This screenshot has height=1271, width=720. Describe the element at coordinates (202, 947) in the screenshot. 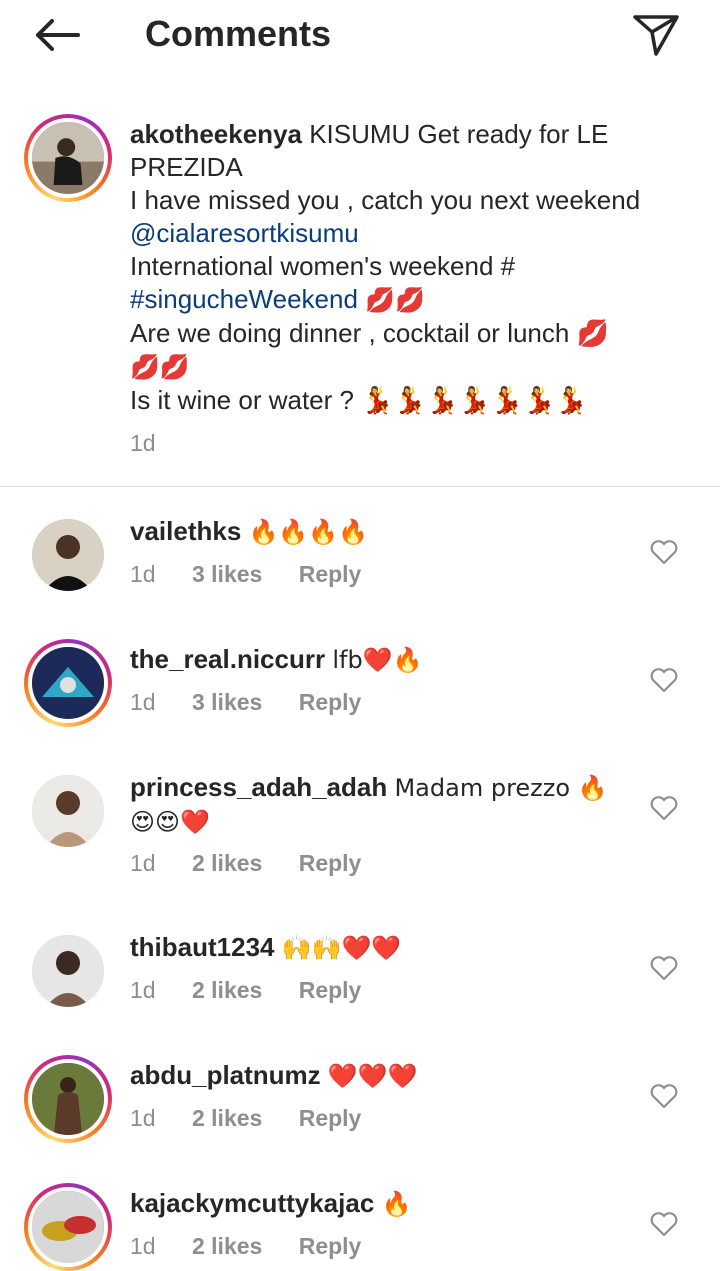

I see `comment-username: thibaut1234` at that location.